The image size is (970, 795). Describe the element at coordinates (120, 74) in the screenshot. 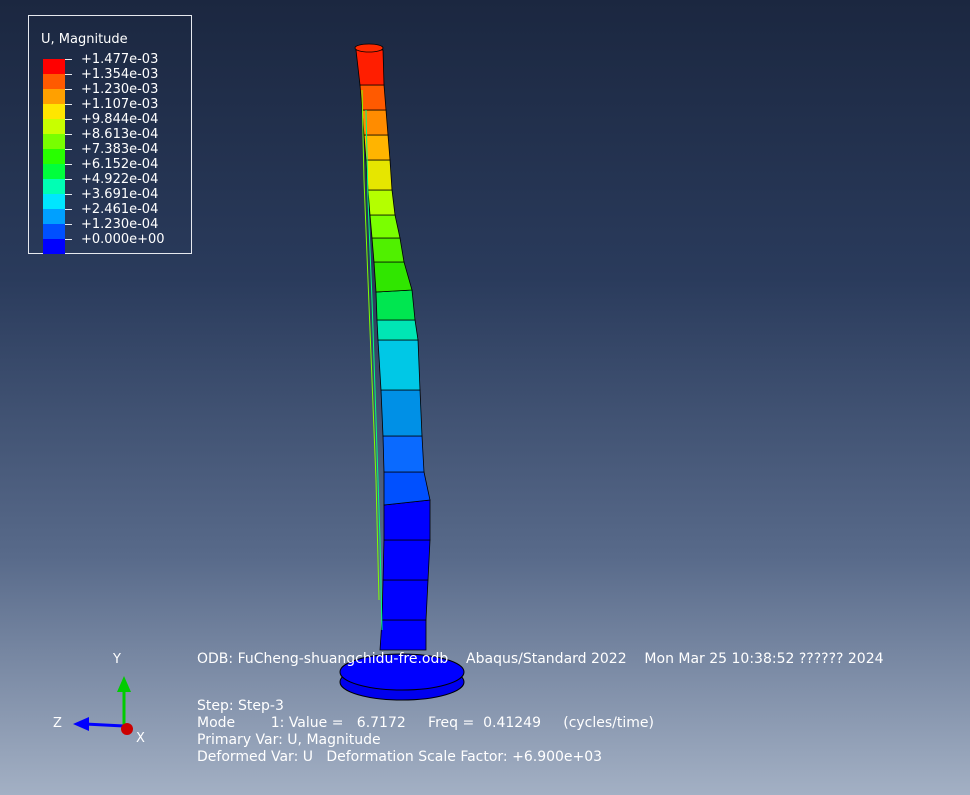

I see `legend-value-label: +1.354e-03` at that location.